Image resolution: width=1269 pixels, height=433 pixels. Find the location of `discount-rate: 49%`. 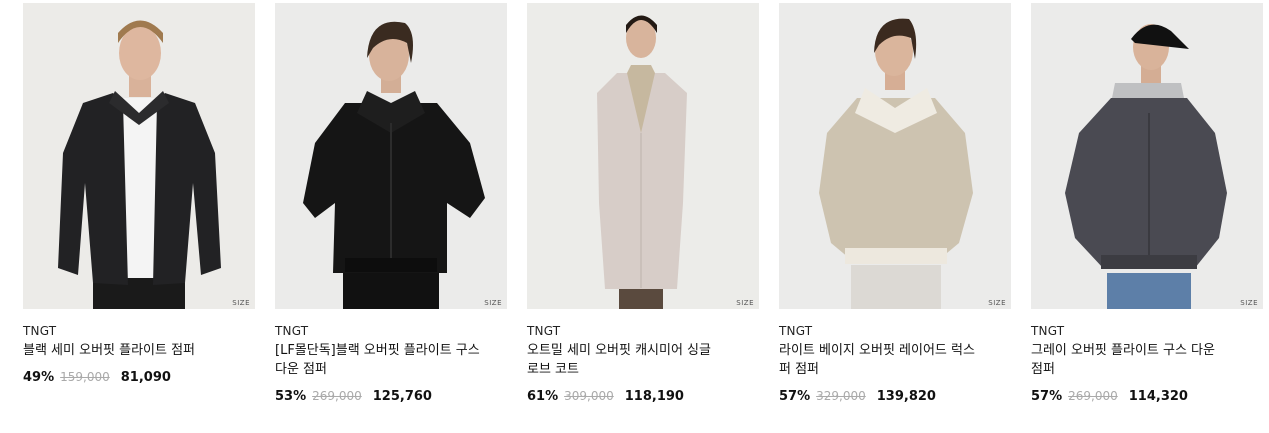

discount-rate: 49% is located at coordinates (39, 377).